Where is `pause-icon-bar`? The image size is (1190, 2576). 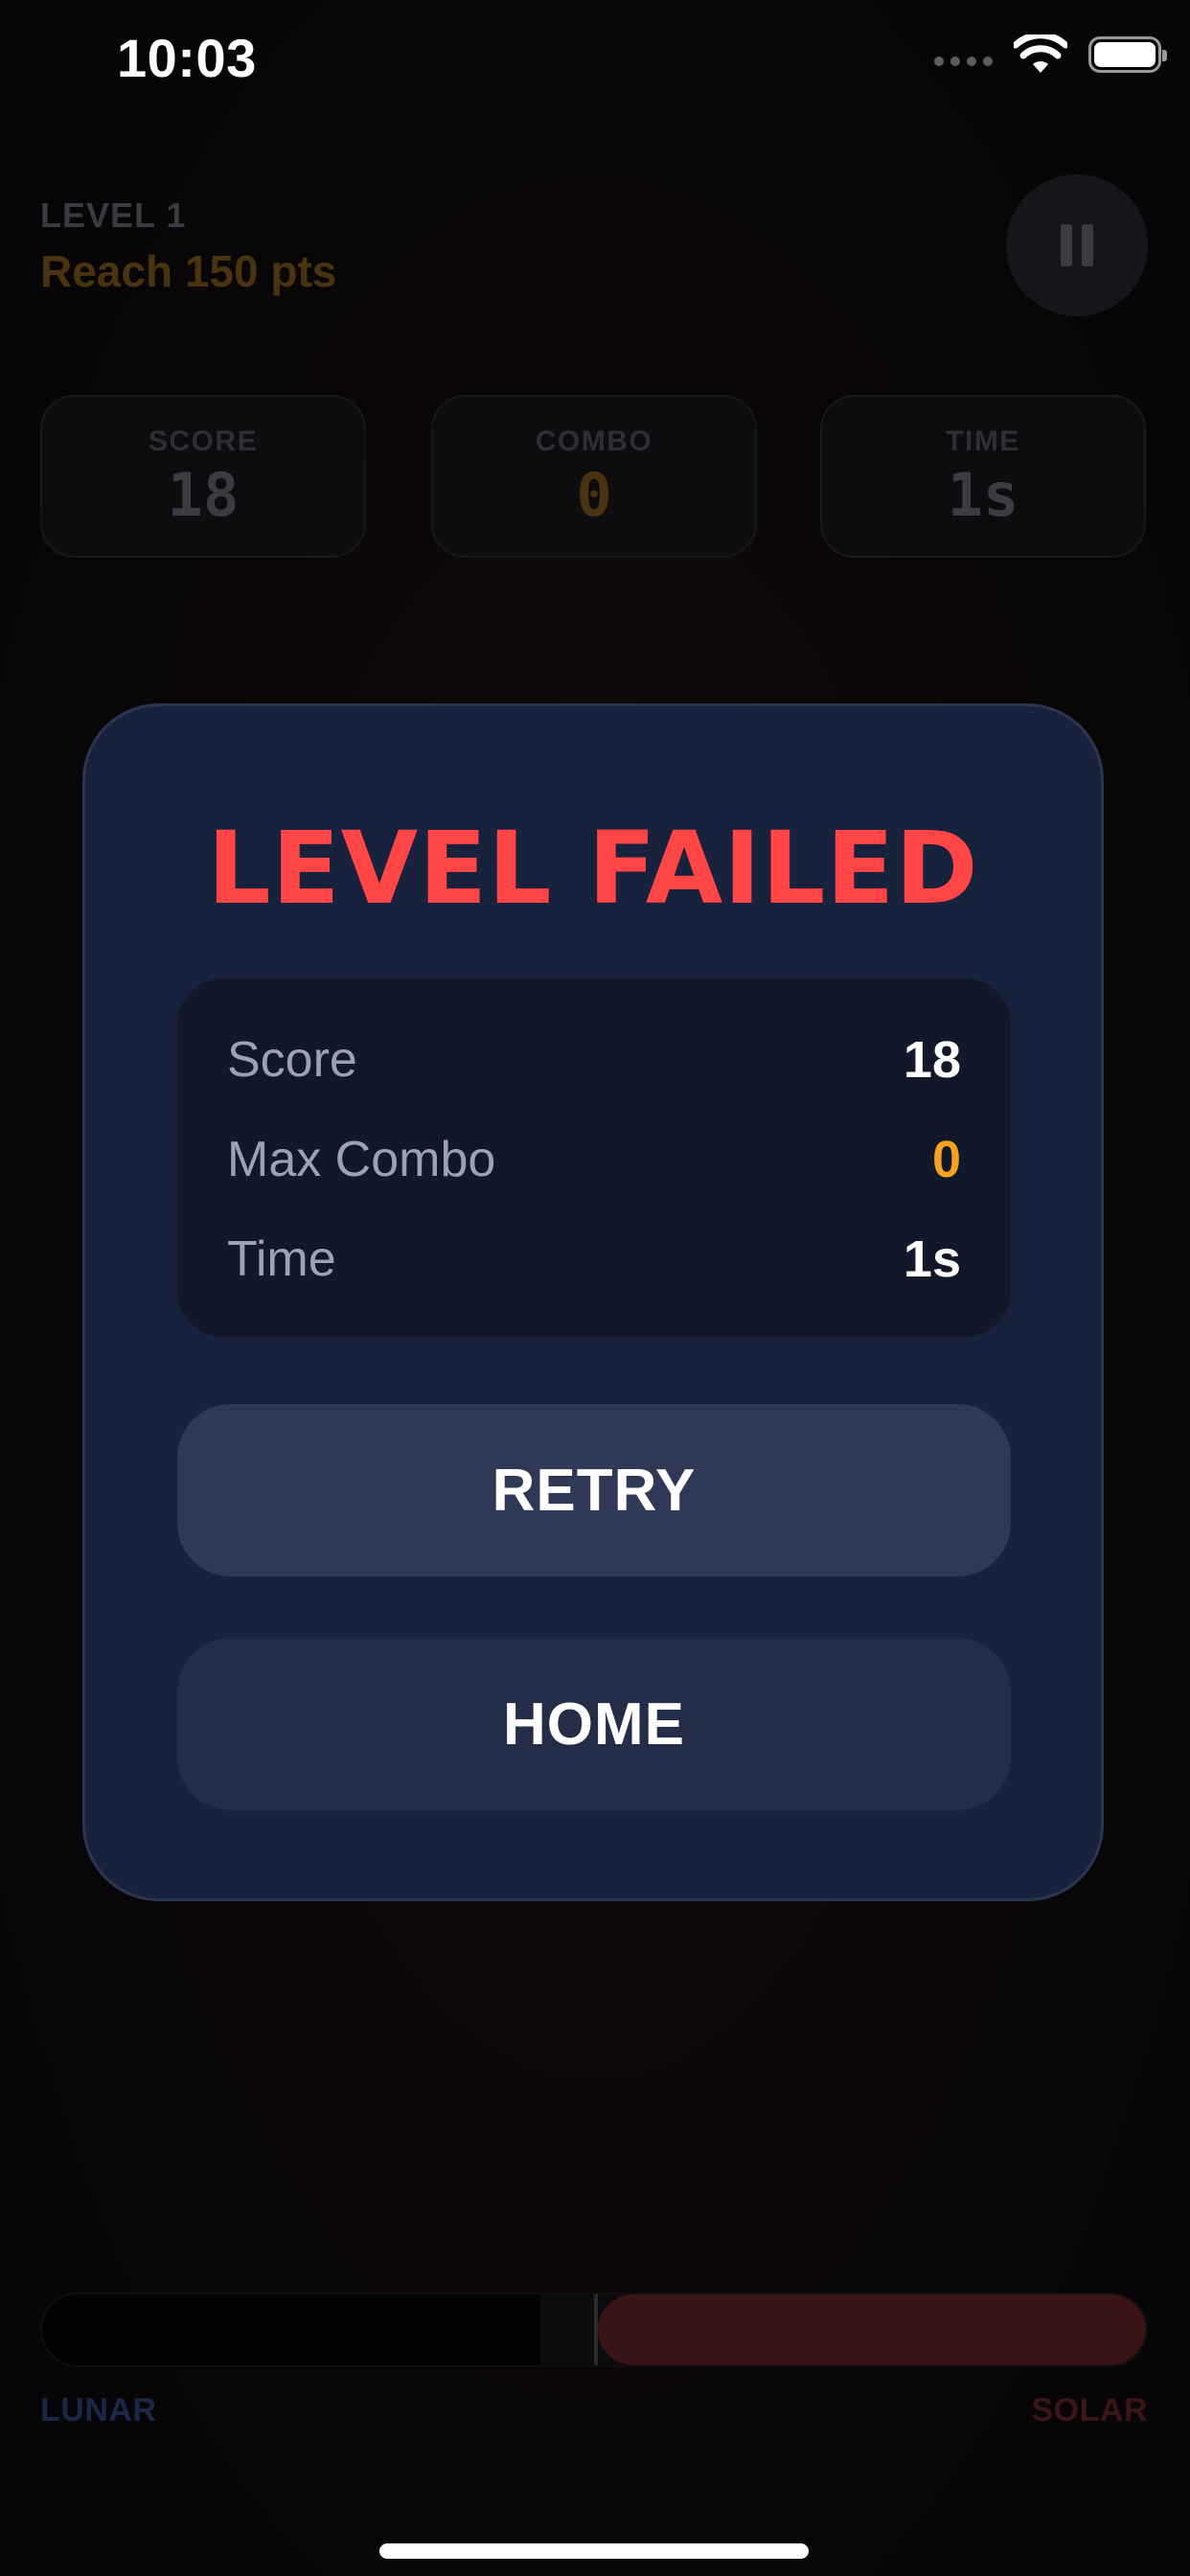 pause-icon-bar is located at coordinates (1088, 245).